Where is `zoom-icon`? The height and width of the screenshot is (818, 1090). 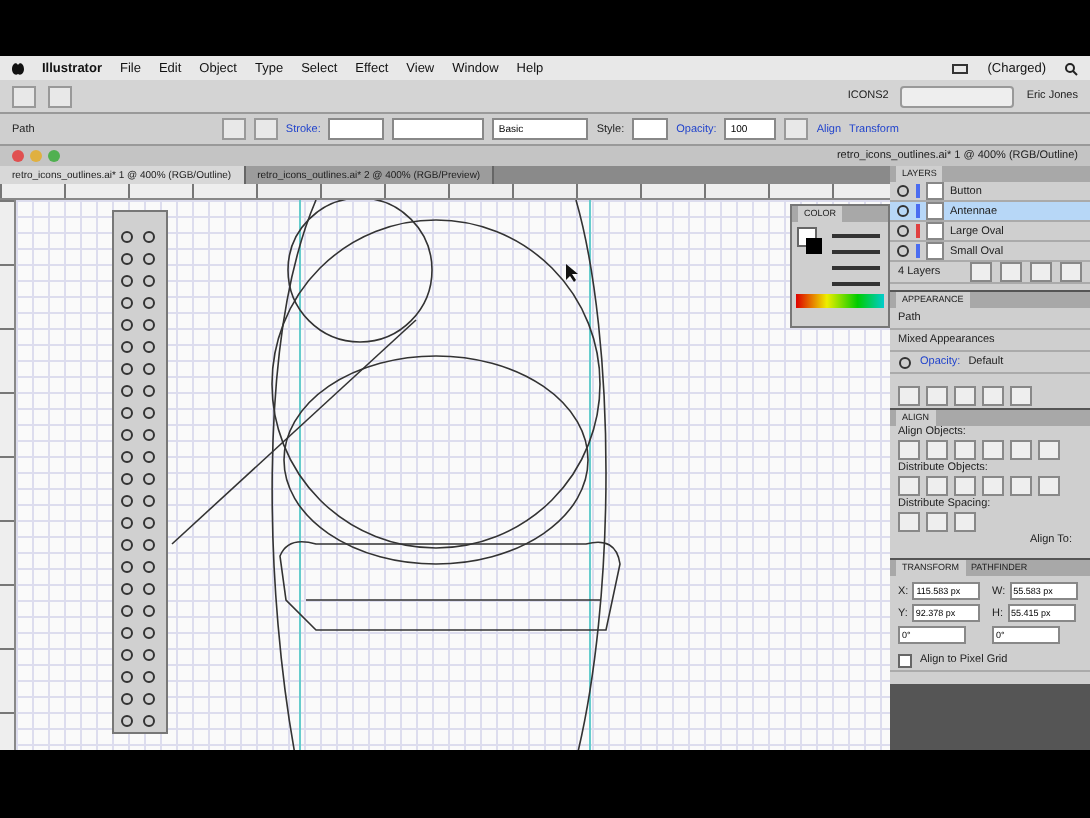 zoom-icon is located at coordinates (54, 156).